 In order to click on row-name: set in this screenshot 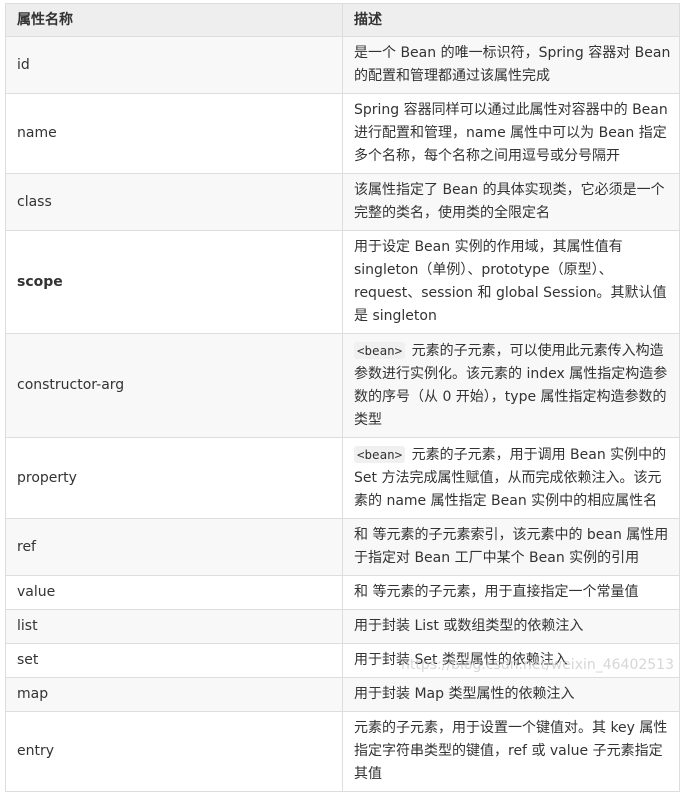, I will do `click(174, 660)`.